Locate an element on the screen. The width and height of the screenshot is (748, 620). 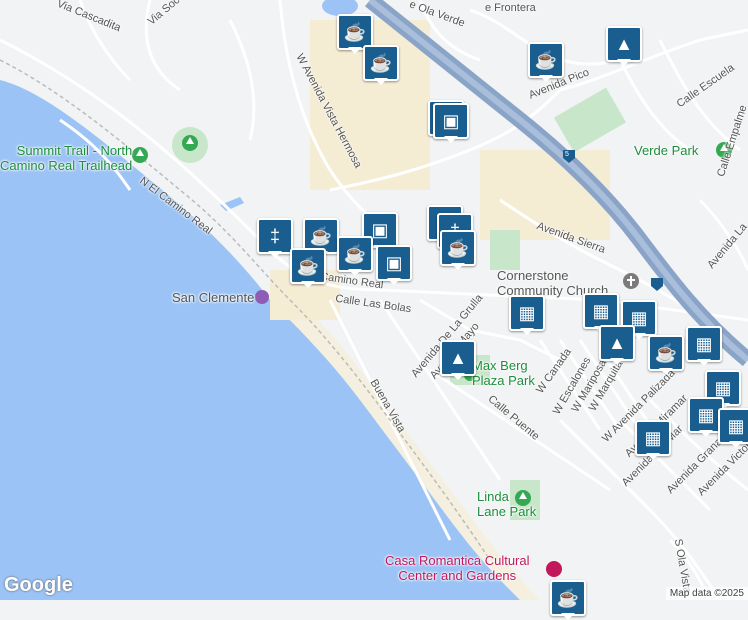
map-marker-restaurant: ‡ is located at coordinates (275, 238).